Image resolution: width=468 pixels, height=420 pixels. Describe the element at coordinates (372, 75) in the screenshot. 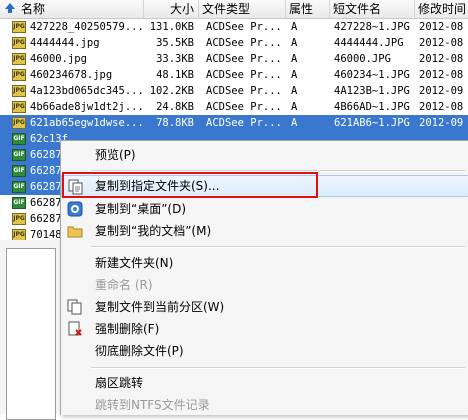

I see `file-short-name: 460234~1.JPG` at that location.